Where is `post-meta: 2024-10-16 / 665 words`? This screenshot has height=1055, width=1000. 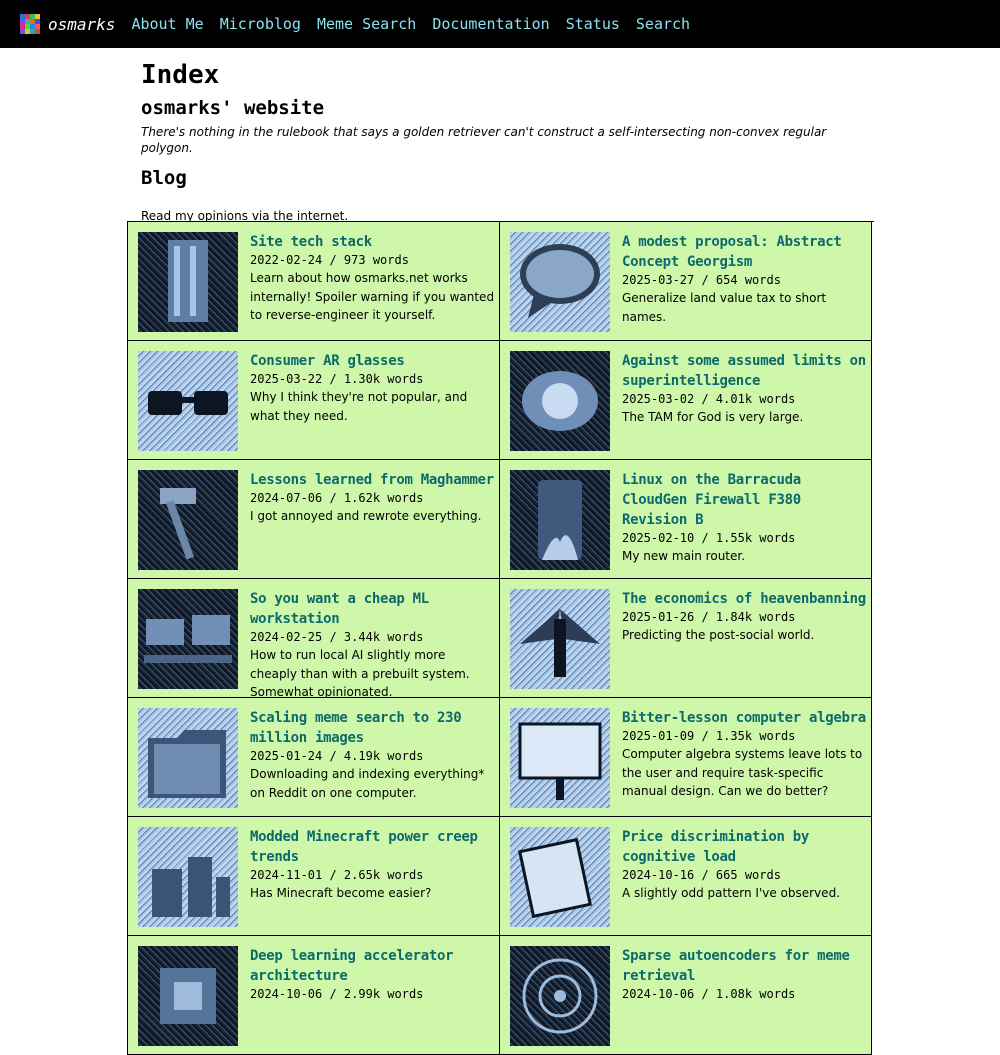 post-meta: 2024-10-16 / 665 words is located at coordinates (701, 875).